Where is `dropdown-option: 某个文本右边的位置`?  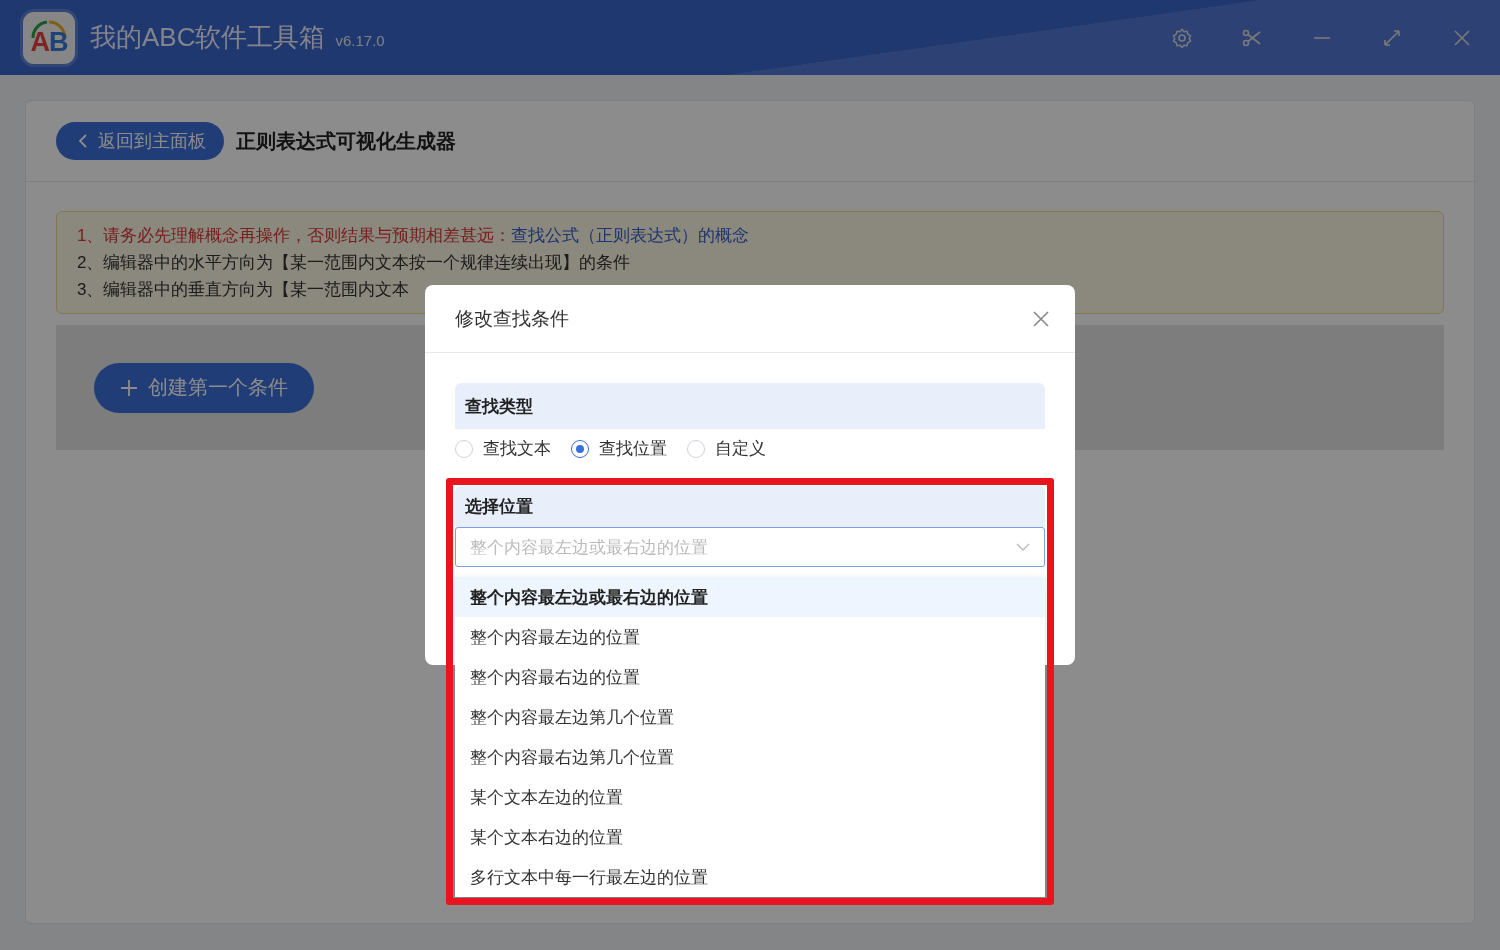
dropdown-option: 某个文本右边的位置 is located at coordinates (750, 837).